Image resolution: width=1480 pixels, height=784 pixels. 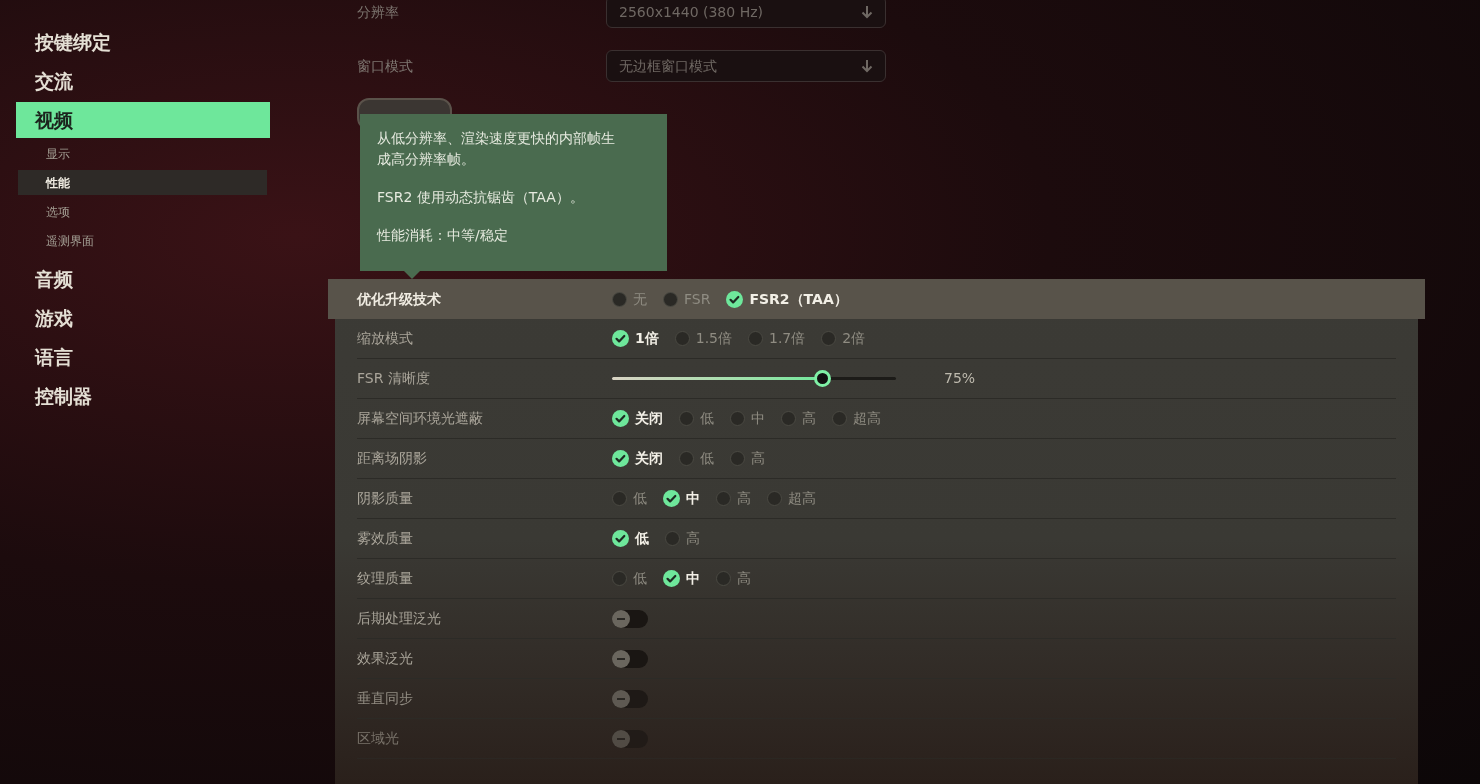 What do you see at coordinates (754, 378) in the screenshot?
I see `slider` at bounding box center [754, 378].